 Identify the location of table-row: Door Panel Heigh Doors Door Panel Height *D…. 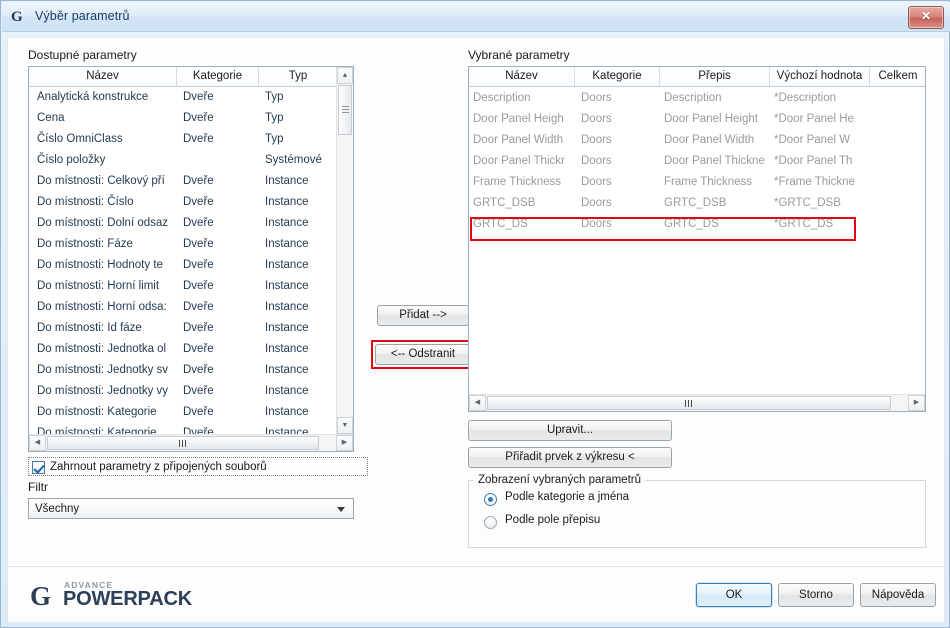
(697, 119).